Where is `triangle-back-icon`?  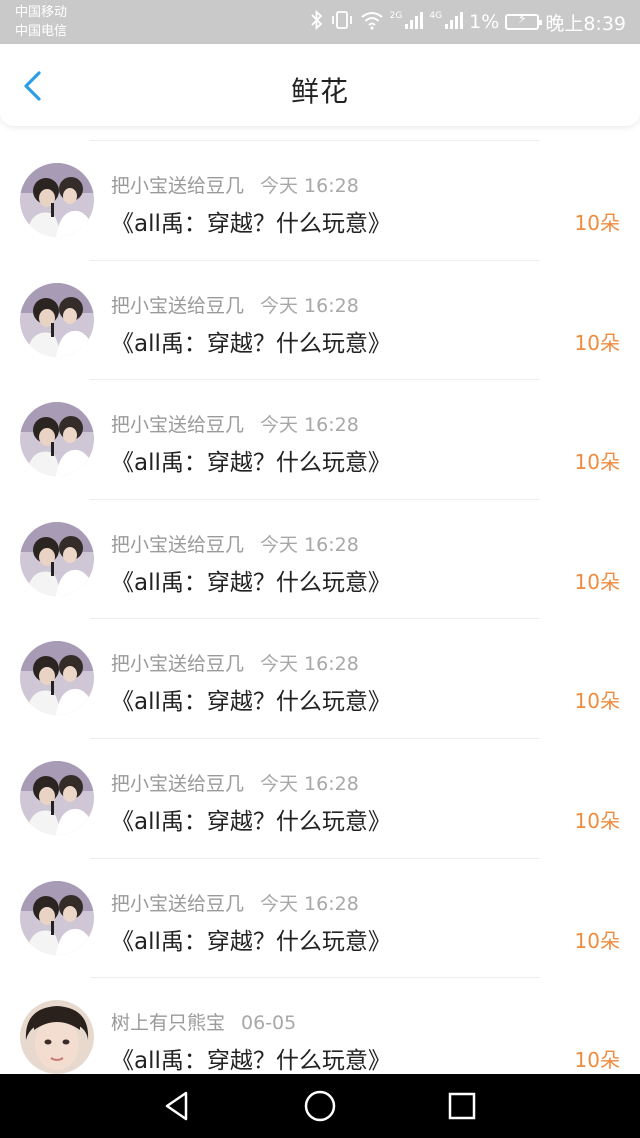 triangle-back-icon is located at coordinates (176, 1106).